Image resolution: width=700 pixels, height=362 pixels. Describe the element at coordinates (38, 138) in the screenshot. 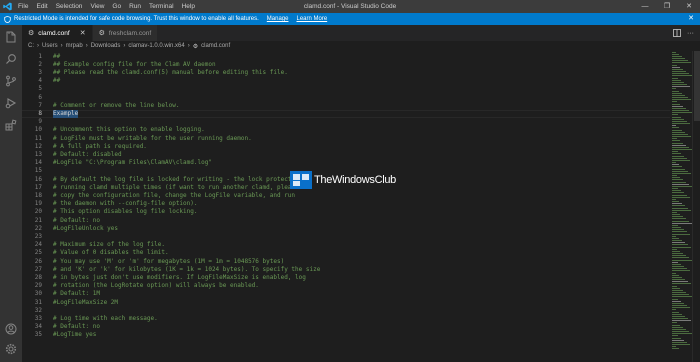

I see `line-number: 11` at that location.